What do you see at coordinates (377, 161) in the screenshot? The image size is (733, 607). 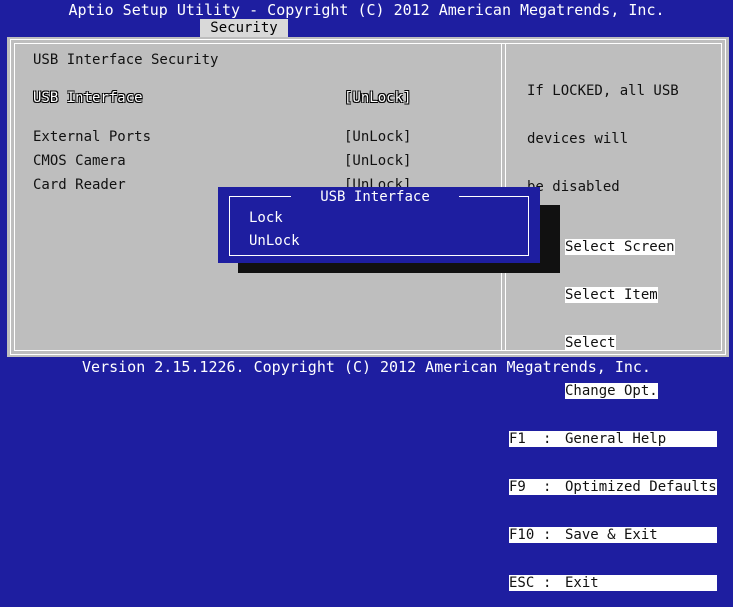 I see `setting-cmos-camera-value: [UnLock]` at bounding box center [377, 161].